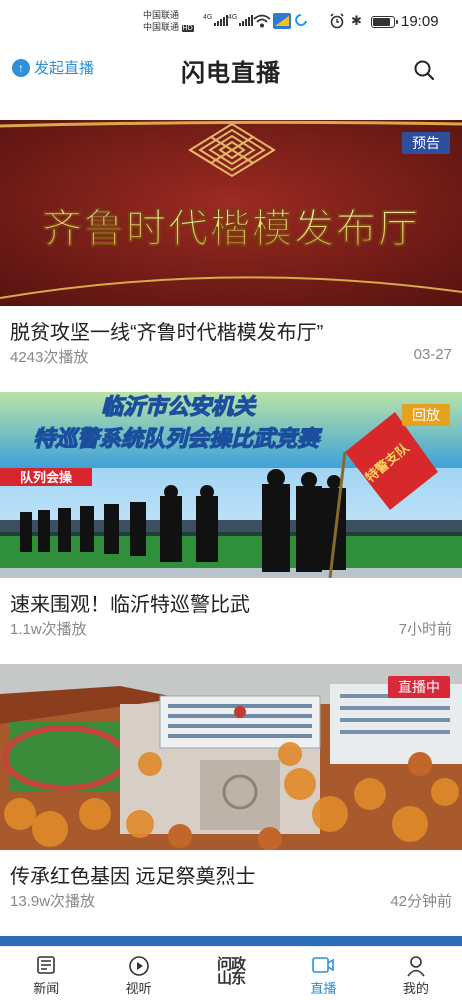 Image resolution: width=462 pixels, height=1000 pixels. Describe the element at coordinates (130, 602) in the screenshot. I see `card-title: 速来围观！临沂特巡警比武` at that location.